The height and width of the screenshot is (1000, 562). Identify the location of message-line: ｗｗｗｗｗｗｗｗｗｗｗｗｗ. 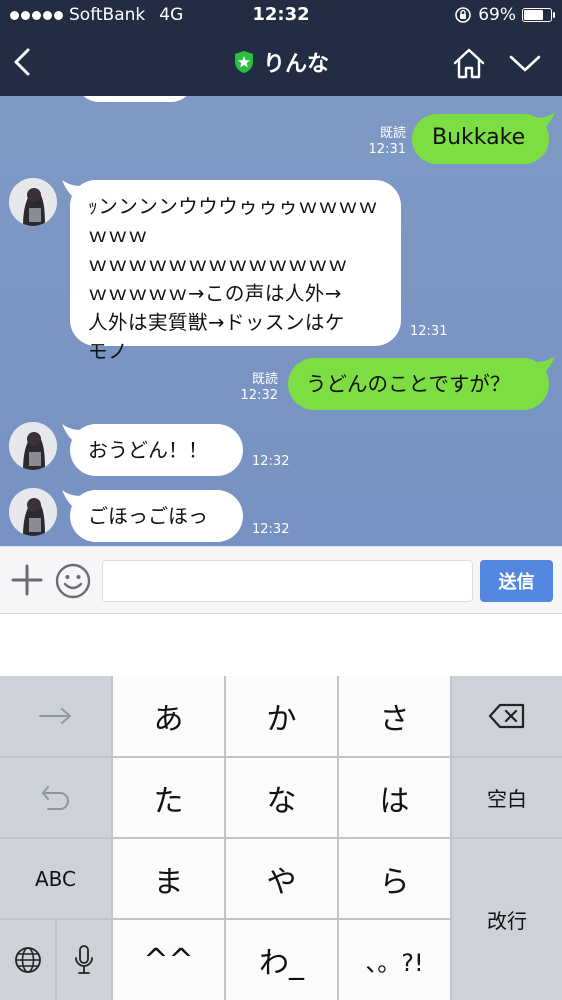
(218, 264).